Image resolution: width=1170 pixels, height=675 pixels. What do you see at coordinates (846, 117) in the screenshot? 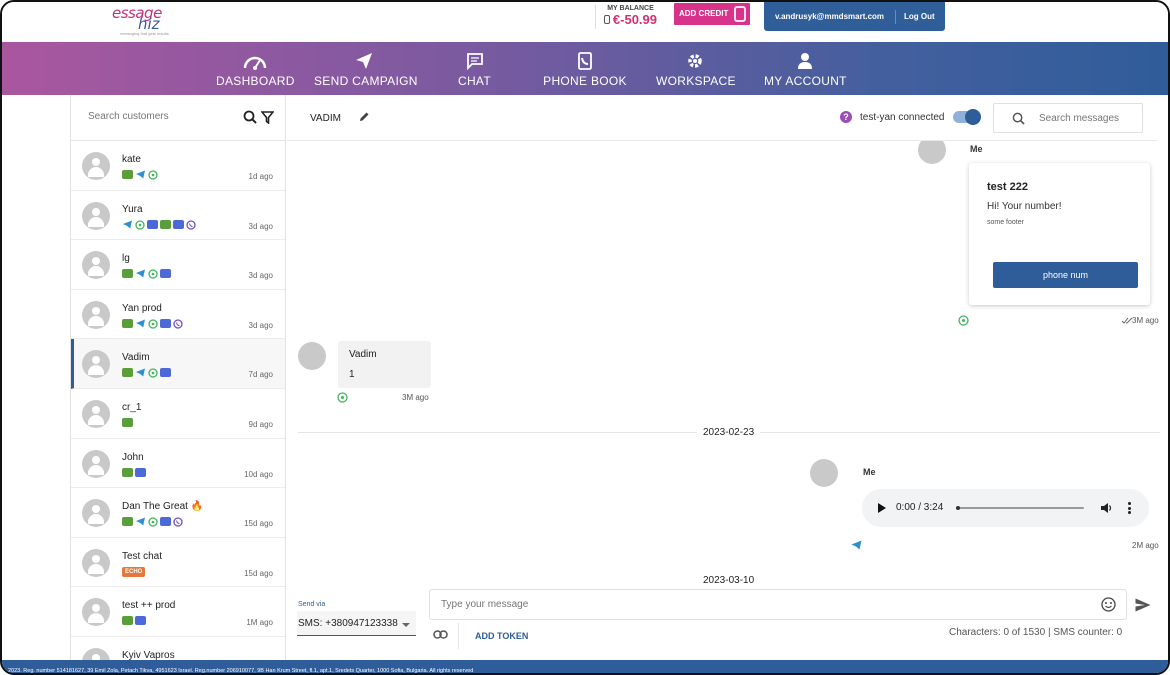
I see `help-icon: ?` at bounding box center [846, 117].